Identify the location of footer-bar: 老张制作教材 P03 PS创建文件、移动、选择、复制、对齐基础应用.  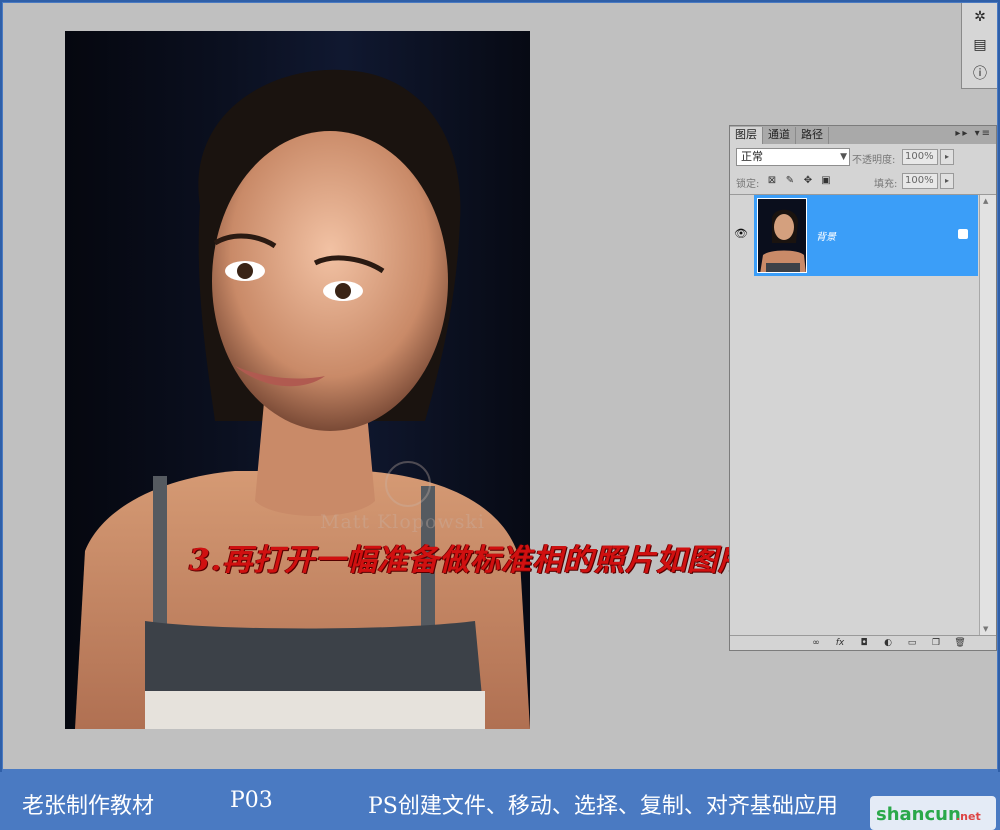
(500, 801).